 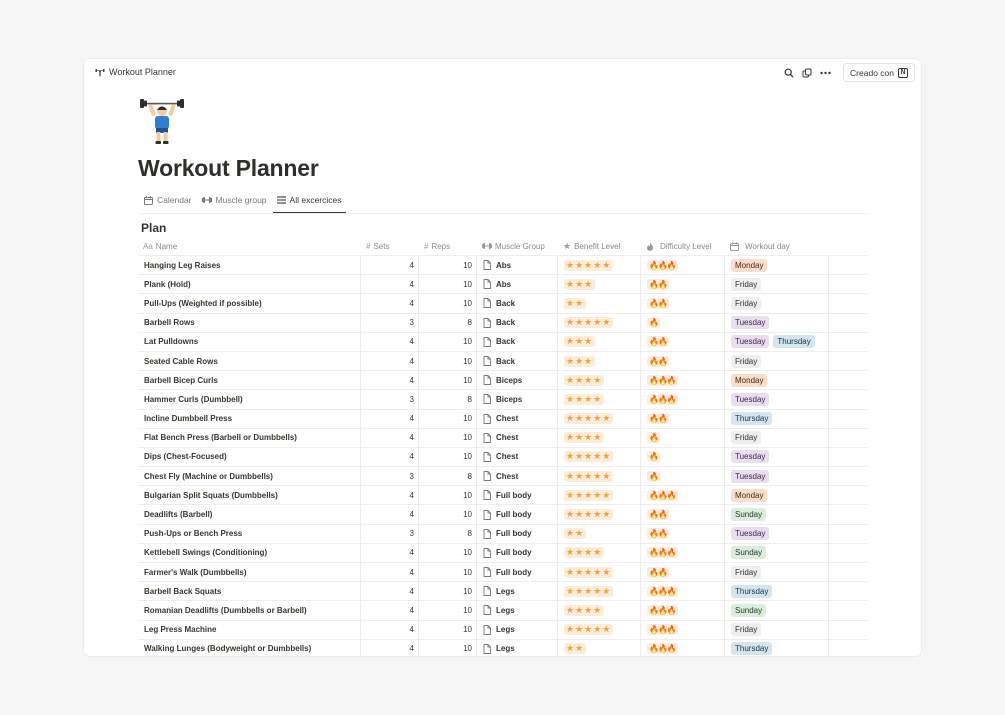 I want to click on cell-workout-day: Thursday, so click(x=777, y=418).